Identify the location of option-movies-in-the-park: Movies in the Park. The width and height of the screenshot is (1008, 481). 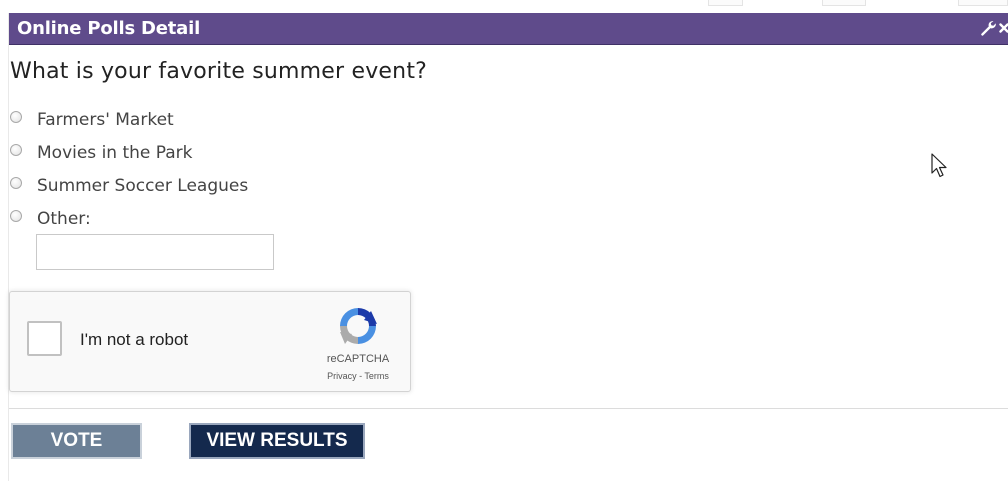
(101, 153).